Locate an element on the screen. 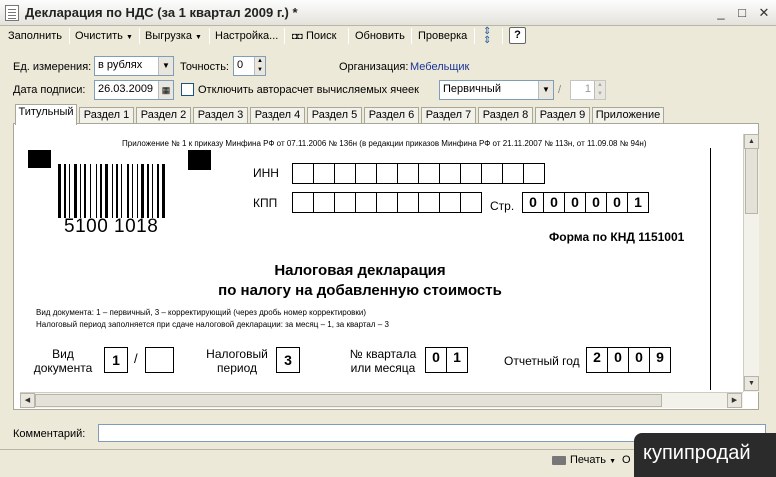 The image size is (776, 477). date-field: 26.03.2009 ▦ is located at coordinates (134, 90).